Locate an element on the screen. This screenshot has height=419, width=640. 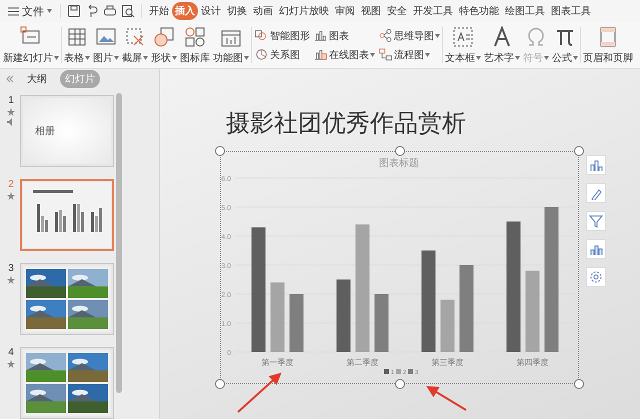
toolbar-button: 图标库 is located at coordinates (195, 45).